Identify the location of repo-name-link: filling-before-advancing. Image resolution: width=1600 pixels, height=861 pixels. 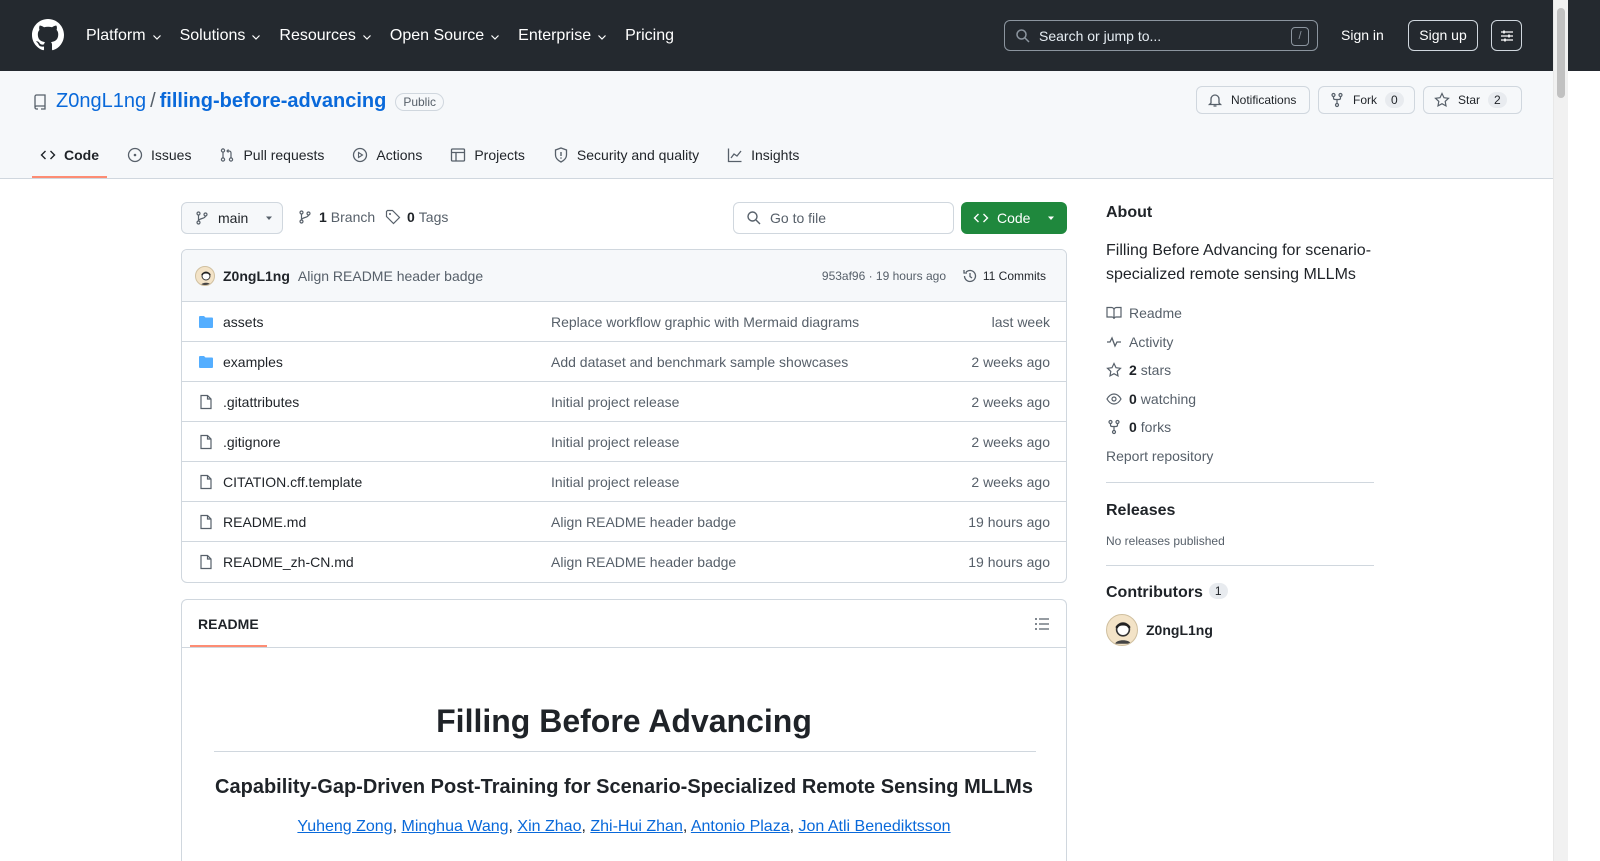
(273, 101).